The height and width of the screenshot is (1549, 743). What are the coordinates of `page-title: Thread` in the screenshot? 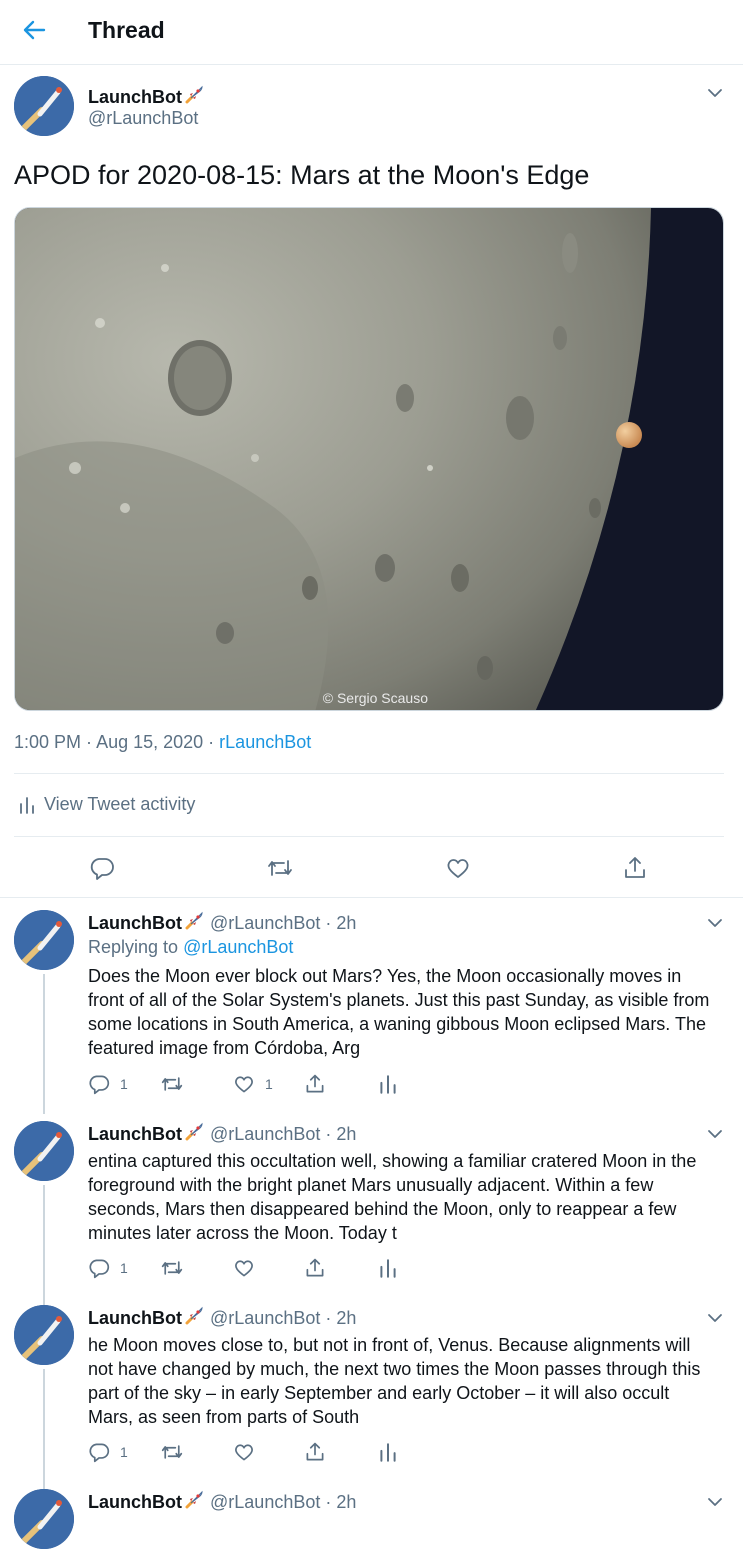 It's located at (126, 30).